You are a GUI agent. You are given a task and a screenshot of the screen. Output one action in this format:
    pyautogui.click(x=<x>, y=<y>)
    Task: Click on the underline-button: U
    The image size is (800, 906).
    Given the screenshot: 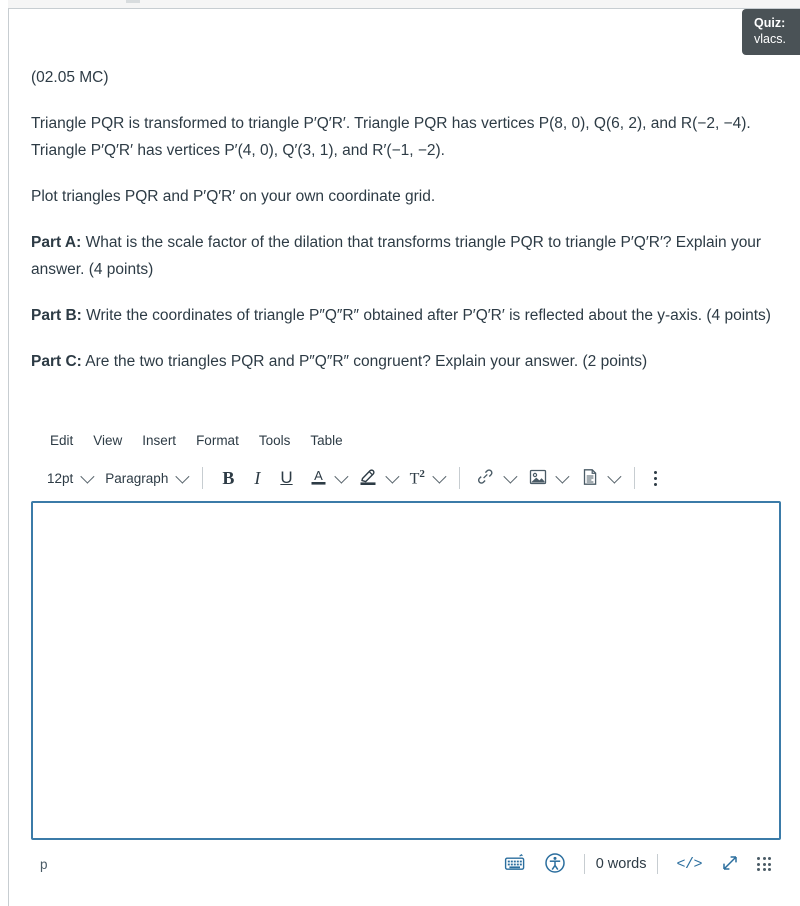 What is the action you would take?
    pyautogui.click(x=286, y=478)
    